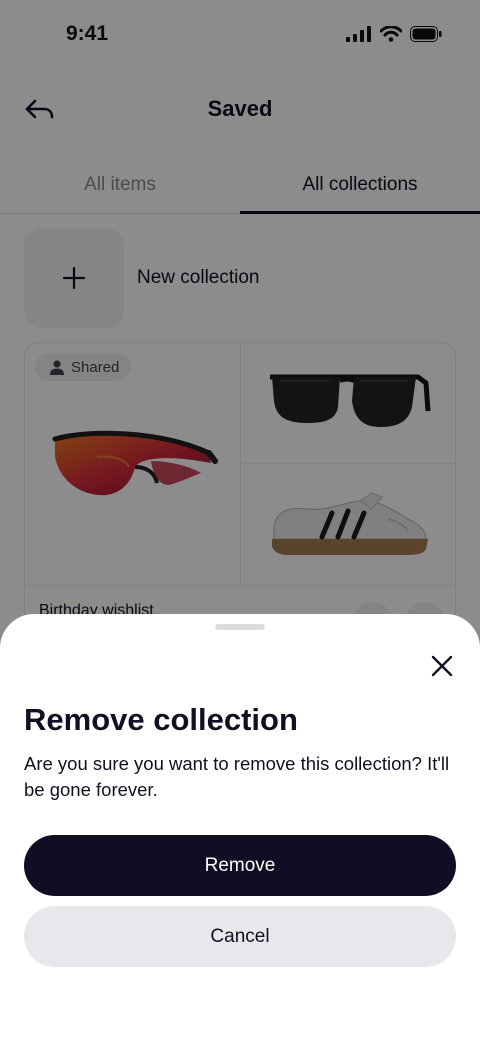 The image size is (480, 1040). What do you see at coordinates (240, 627) in the screenshot?
I see `sheet-grabber` at bounding box center [240, 627].